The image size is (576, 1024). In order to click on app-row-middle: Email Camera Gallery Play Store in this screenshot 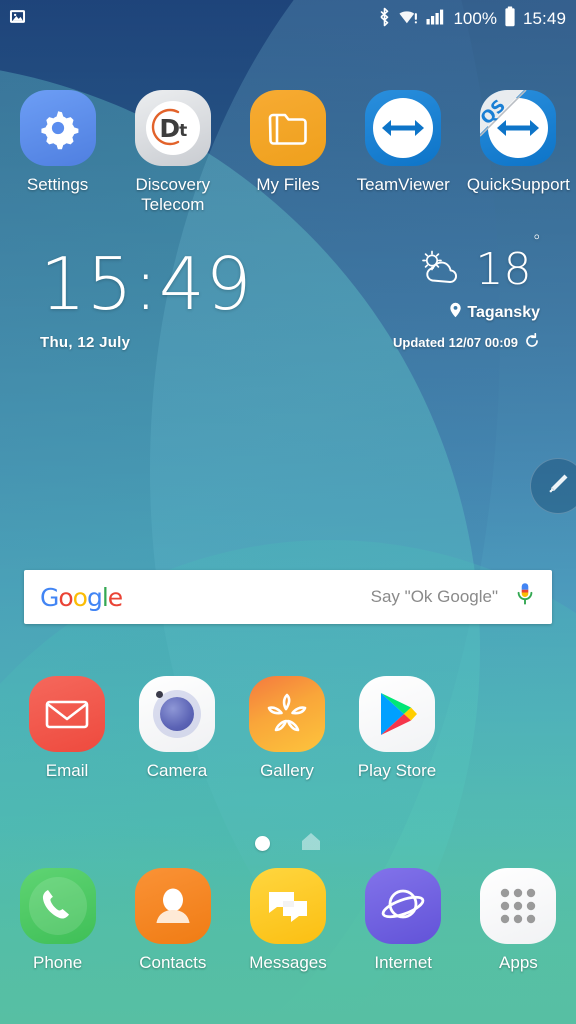, I will do `click(288, 728)`.